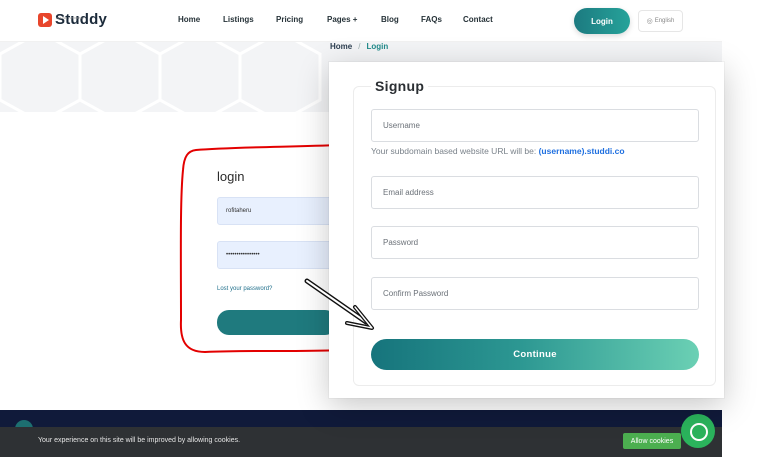  What do you see at coordinates (535, 125) in the screenshot?
I see `username-input: Username` at bounding box center [535, 125].